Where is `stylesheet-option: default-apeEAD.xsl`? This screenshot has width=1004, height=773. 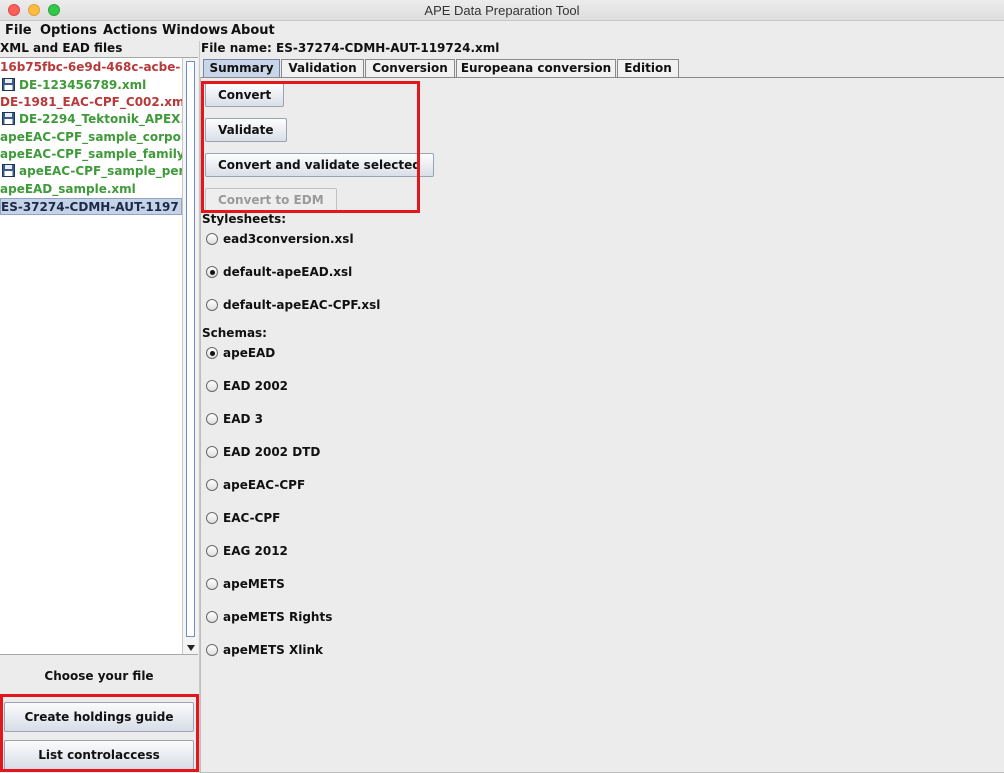
stylesheet-option: default-apeEAD.xsl is located at coordinates (279, 272).